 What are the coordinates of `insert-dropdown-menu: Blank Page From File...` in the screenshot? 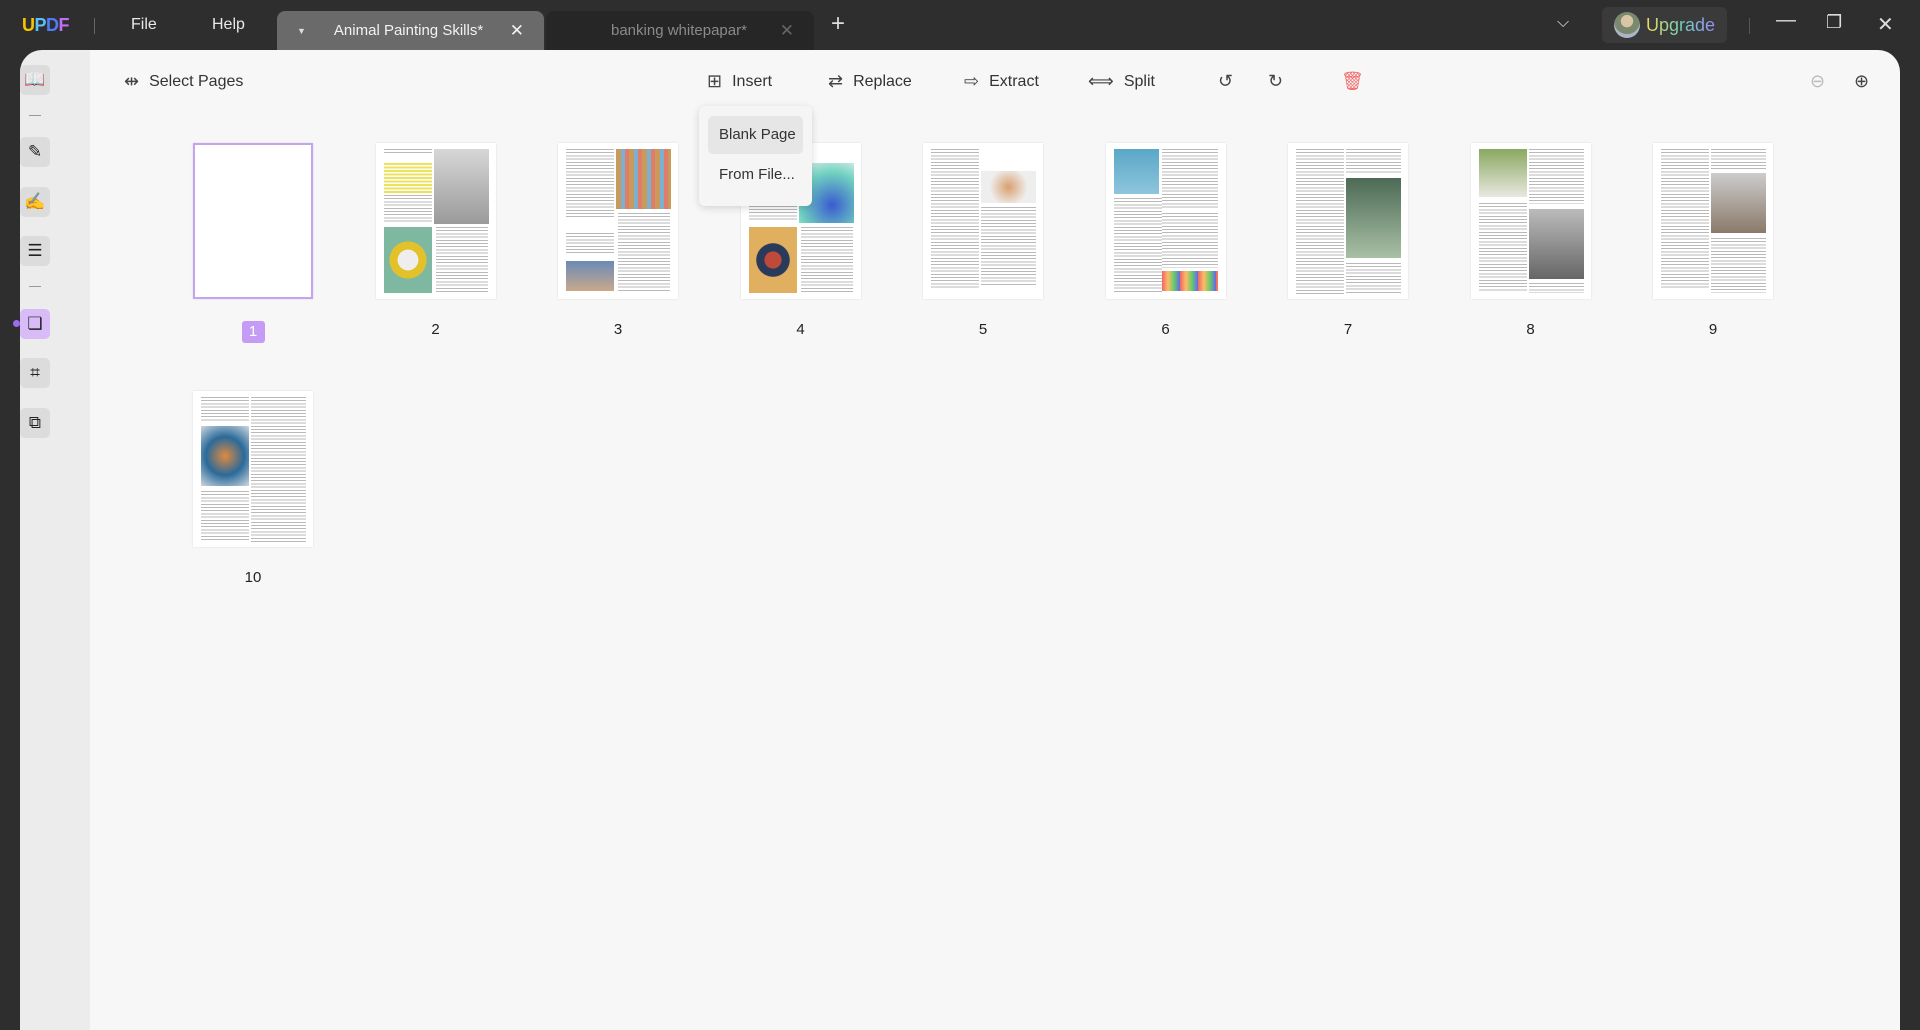 It's located at (755, 156).